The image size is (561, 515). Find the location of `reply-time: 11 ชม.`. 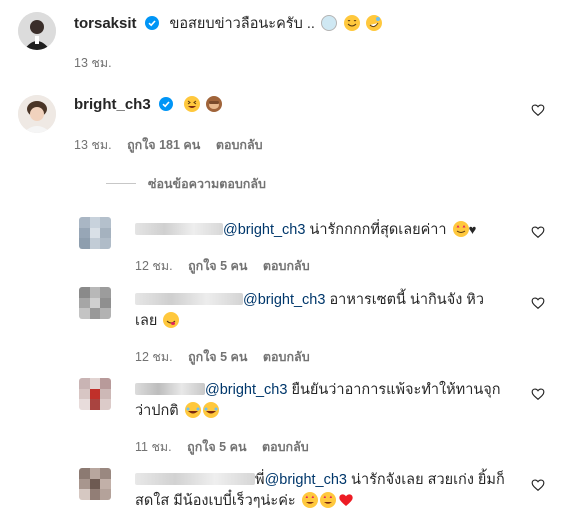

reply-time: 11 ชม. is located at coordinates (153, 447).